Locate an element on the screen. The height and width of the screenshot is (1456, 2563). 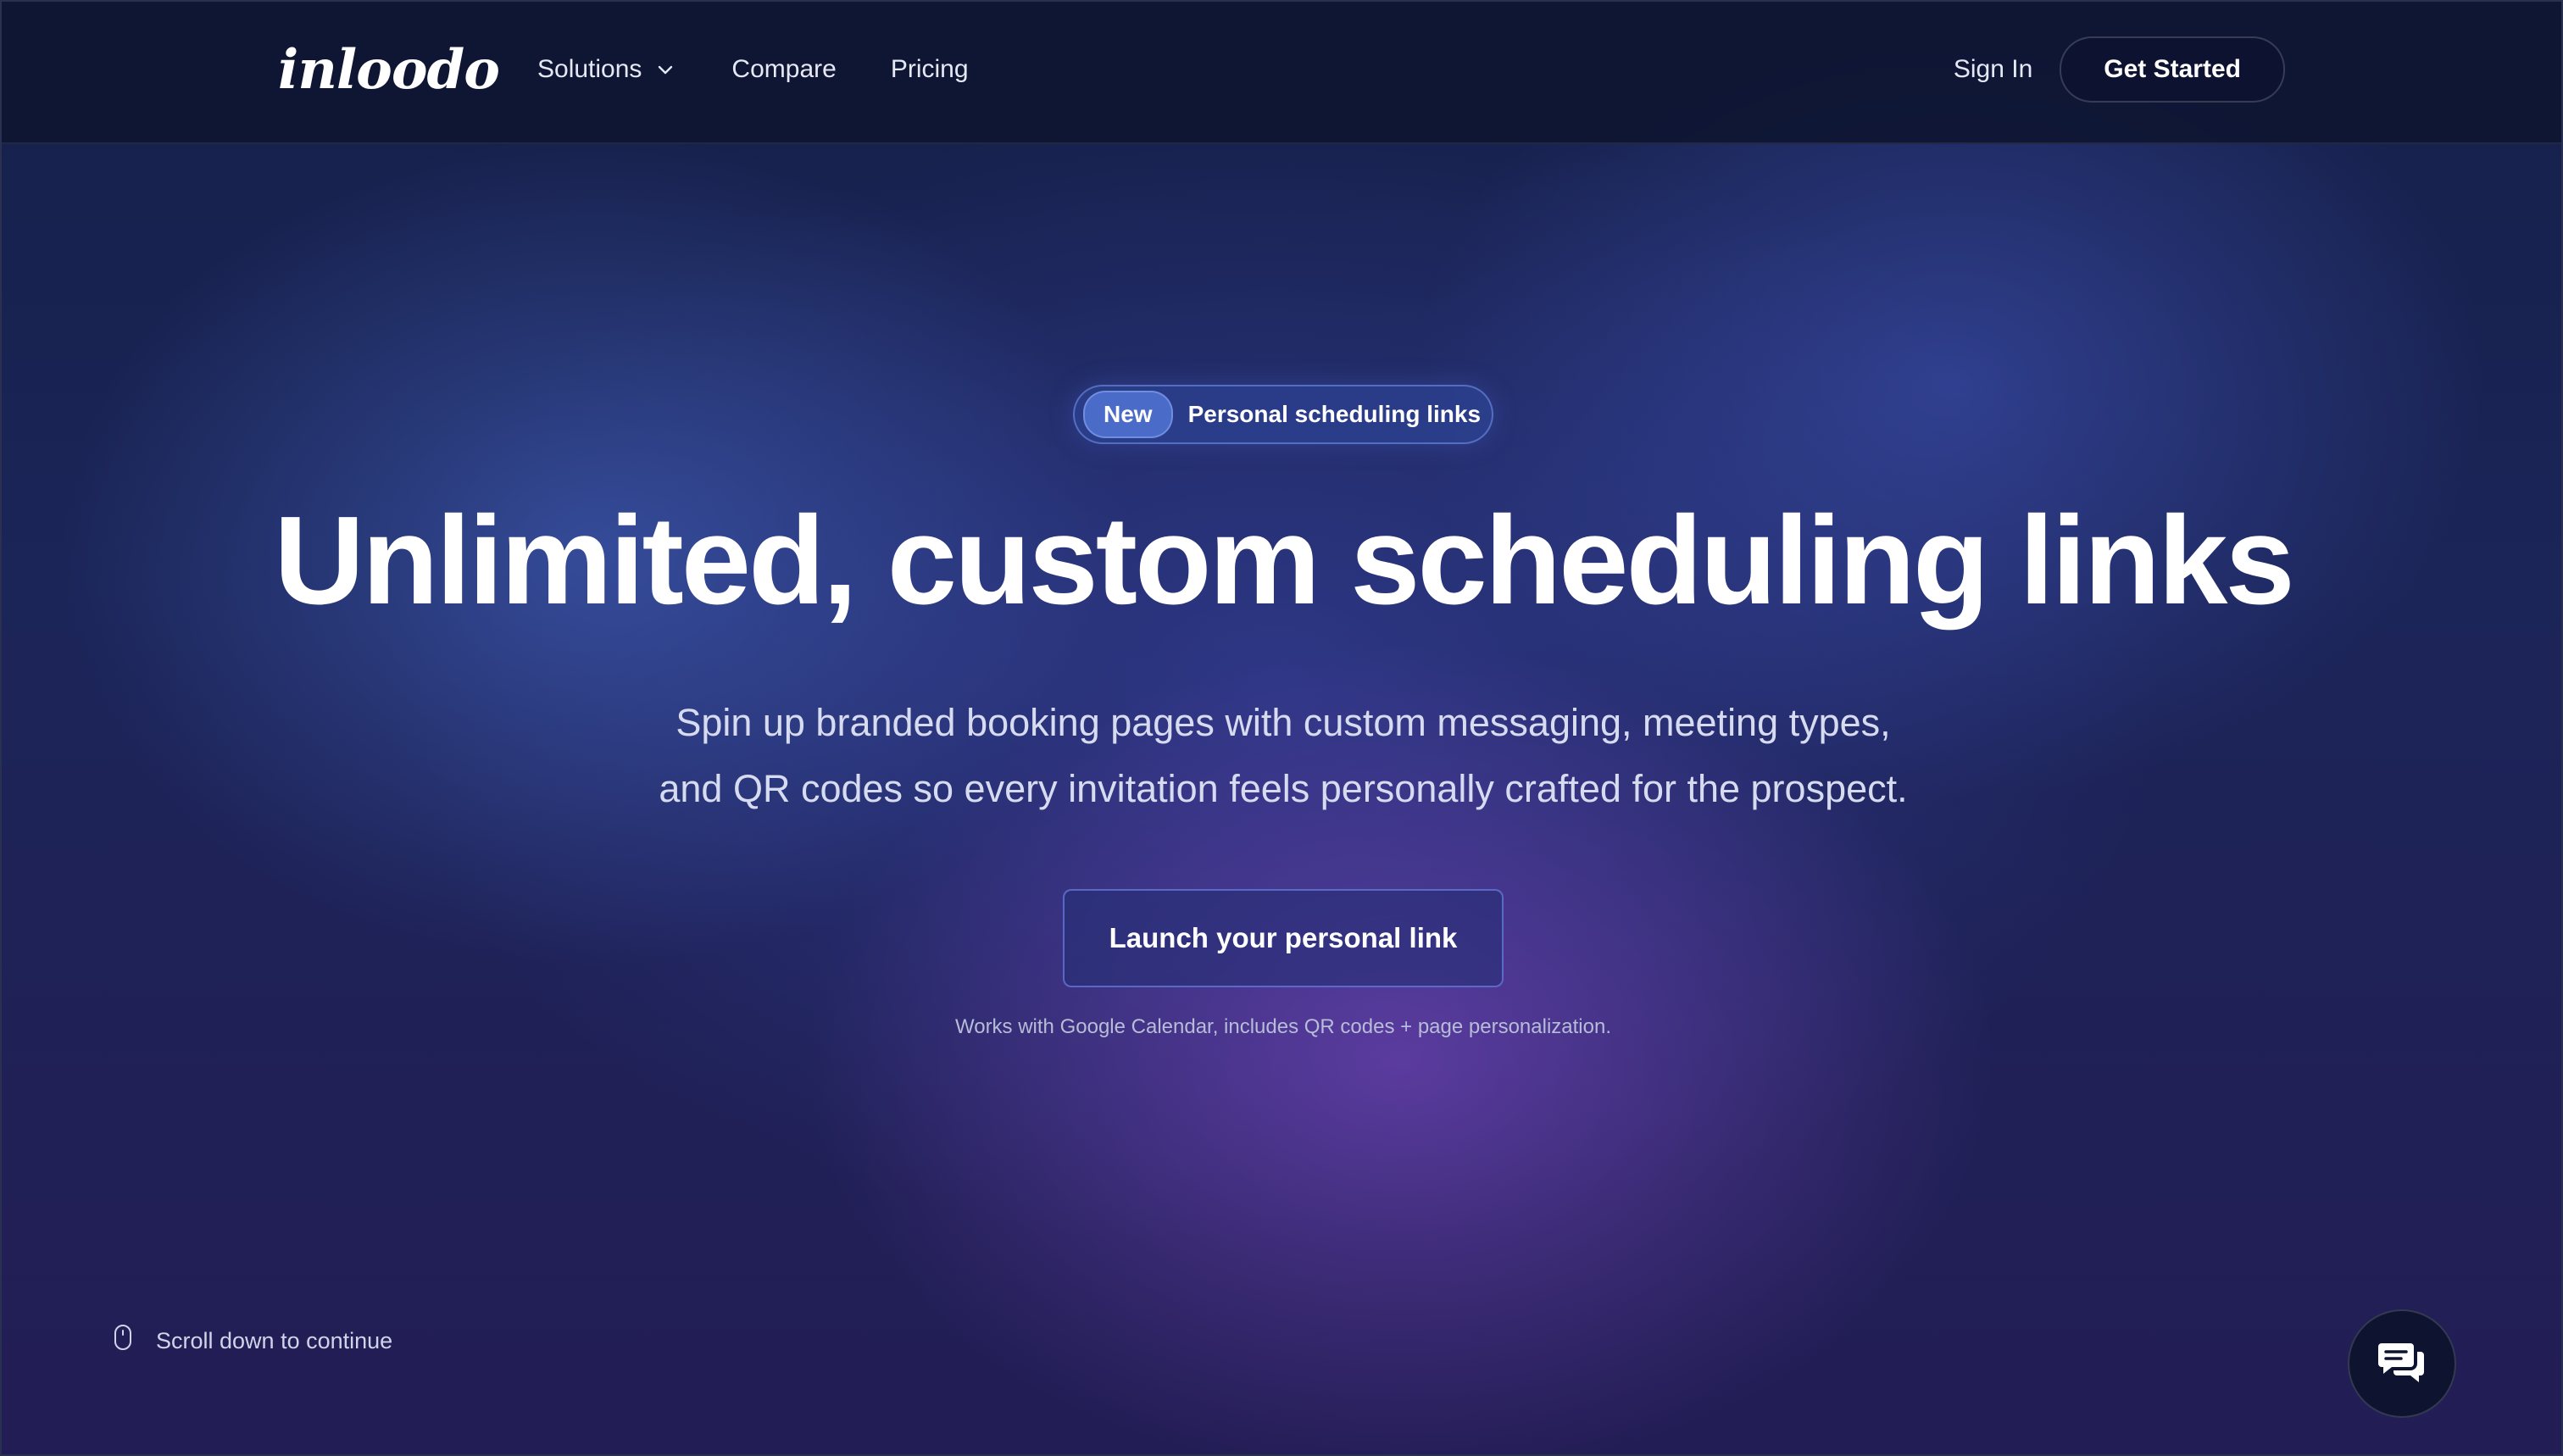
nav-pricing-label: Pricing is located at coordinates (930, 69).